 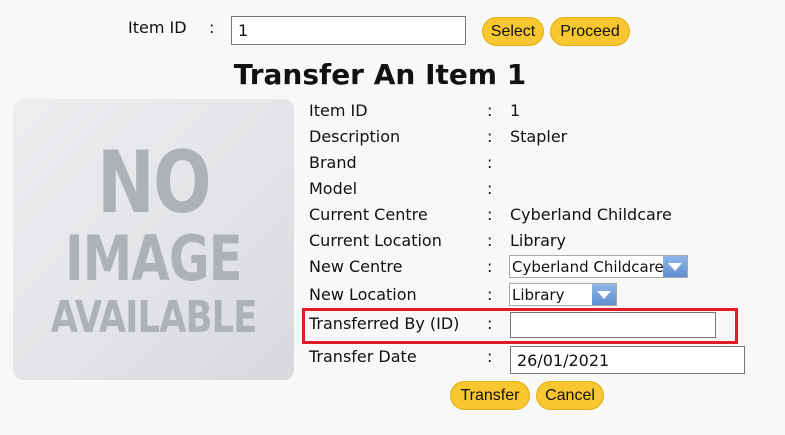 I want to click on transferred-by-input, so click(x=613, y=325).